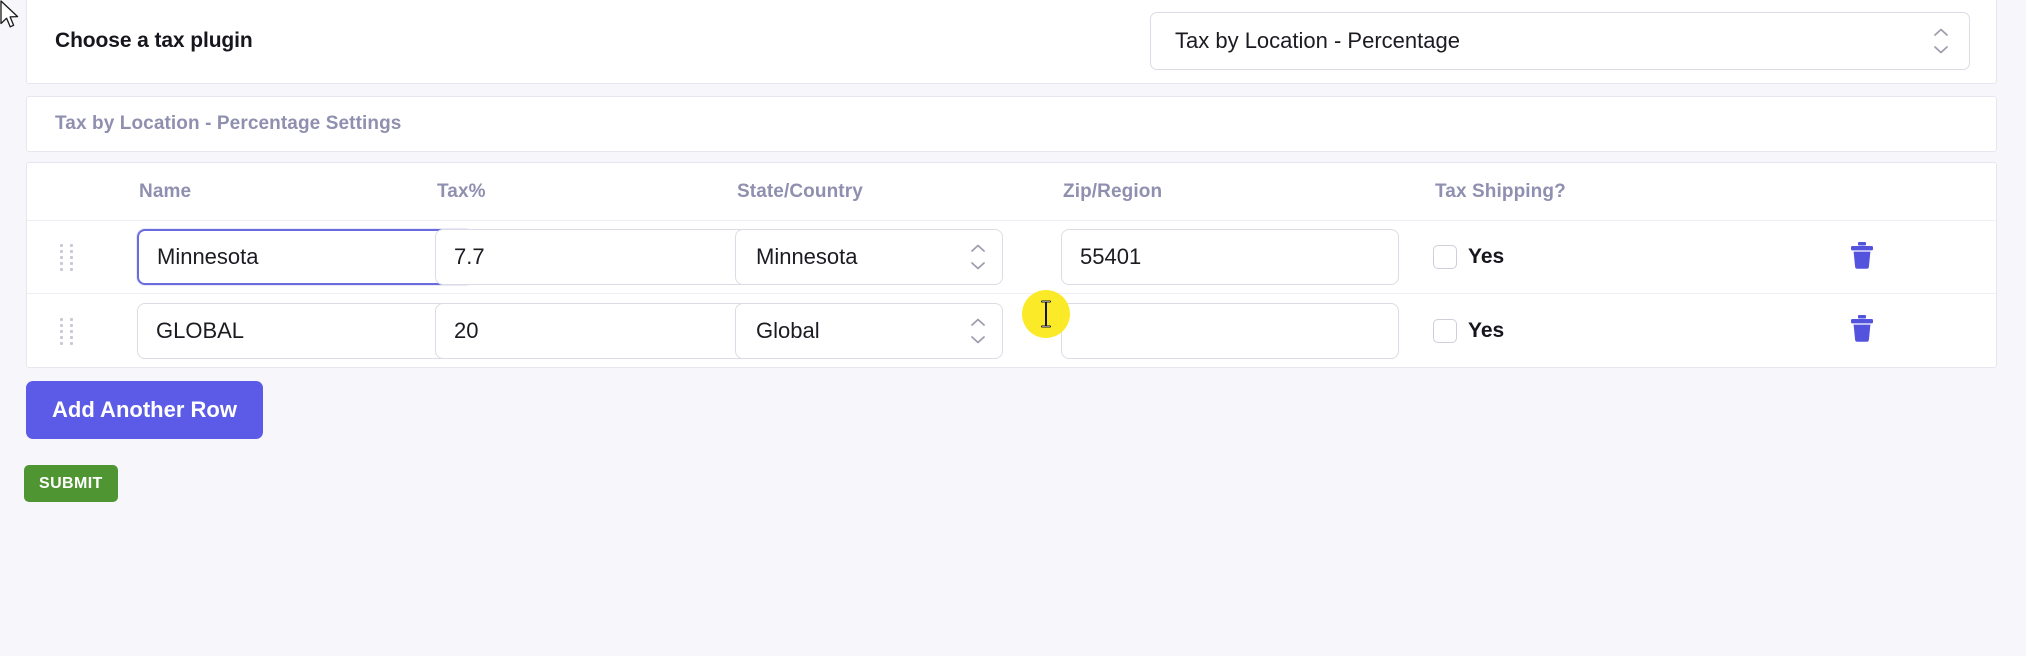  I want to click on column-header-zip: Zip/Region, so click(1113, 191).